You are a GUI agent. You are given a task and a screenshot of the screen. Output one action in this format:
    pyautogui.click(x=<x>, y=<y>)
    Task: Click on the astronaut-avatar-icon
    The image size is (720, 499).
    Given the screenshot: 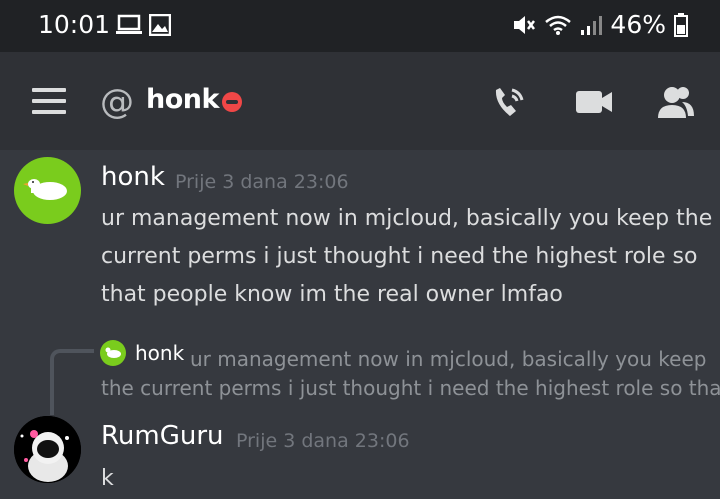 What is the action you would take?
    pyautogui.click(x=47, y=449)
    